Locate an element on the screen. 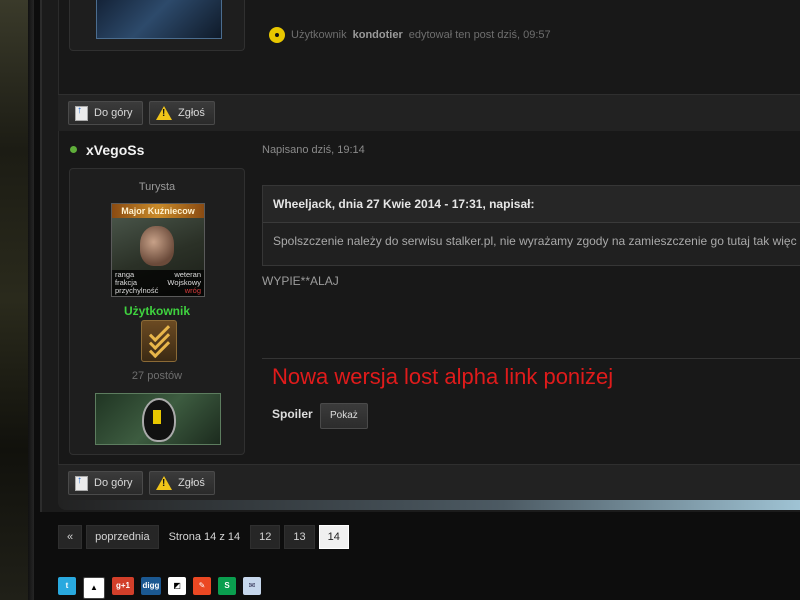  spoiler-label: Spoiler is located at coordinates (292, 414).